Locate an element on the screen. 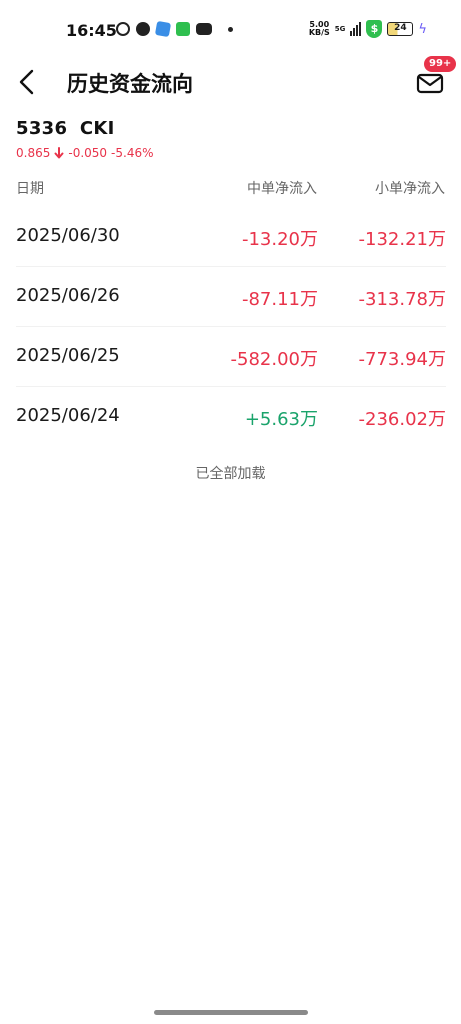  back-button is located at coordinates (26, 82).